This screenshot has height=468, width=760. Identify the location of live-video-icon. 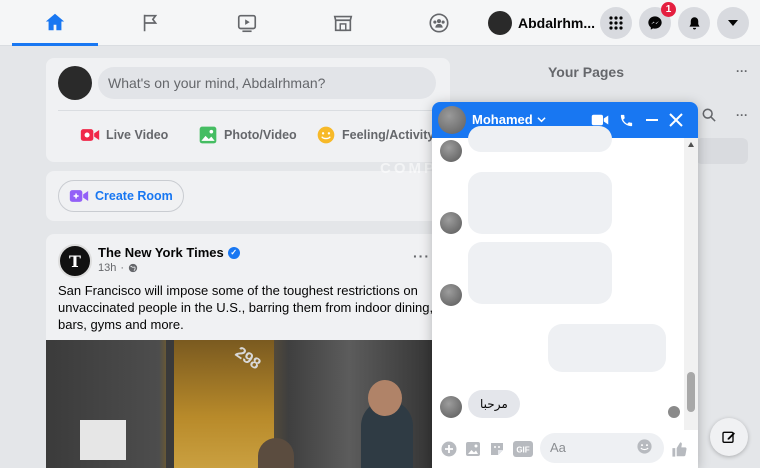
(90, 135).